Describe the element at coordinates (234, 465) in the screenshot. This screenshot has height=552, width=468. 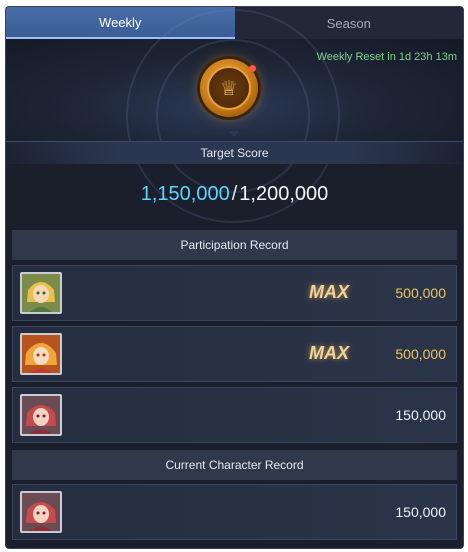
I see `current-character-record-header: Current Character Record` at that location.